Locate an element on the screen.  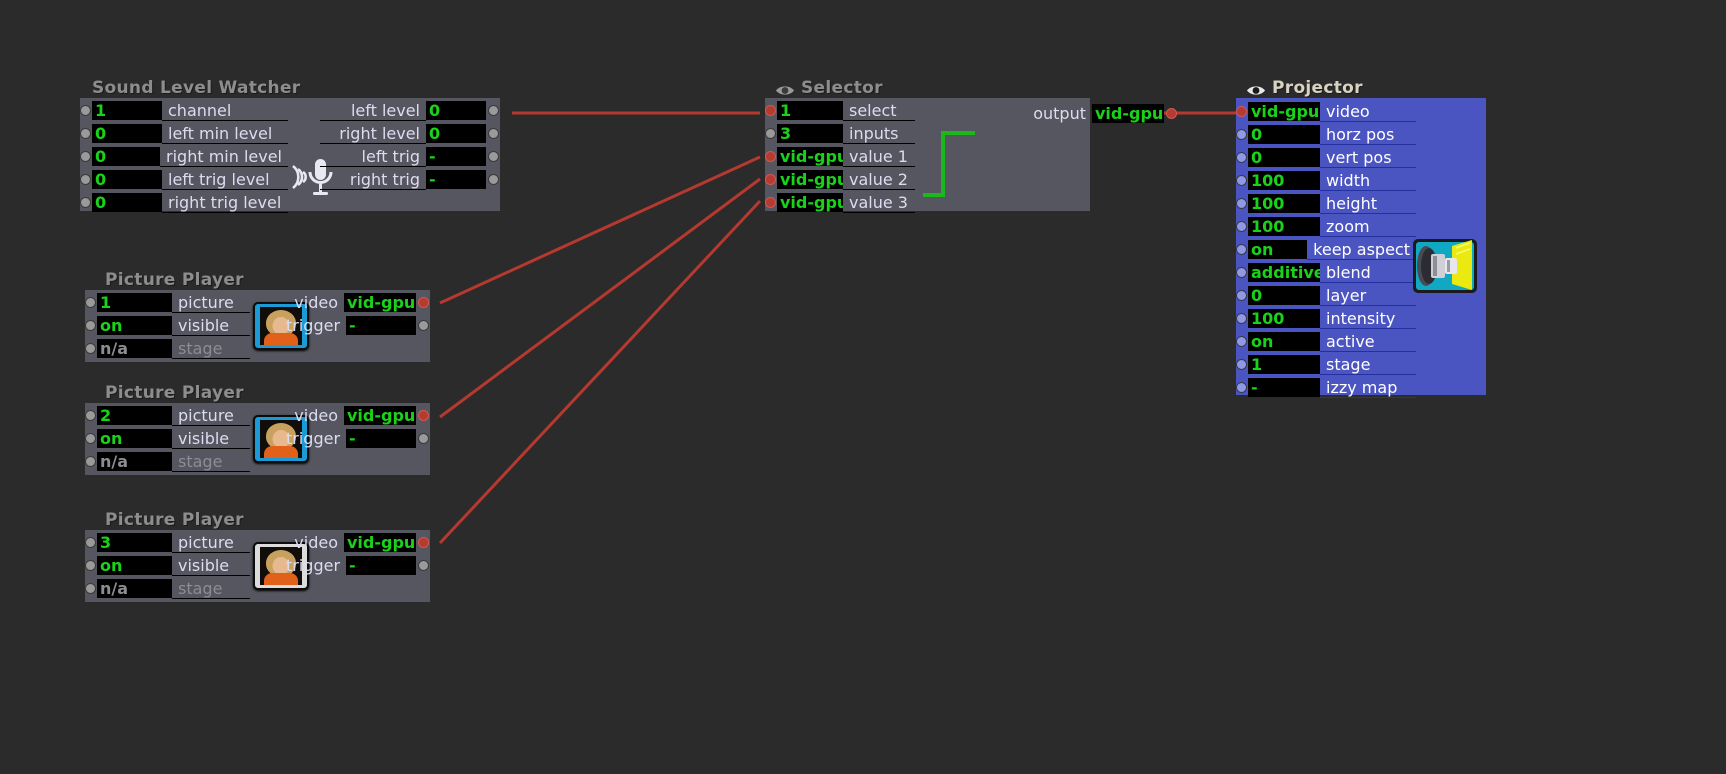
input-value: 2 is located at coordinates (134, 415).